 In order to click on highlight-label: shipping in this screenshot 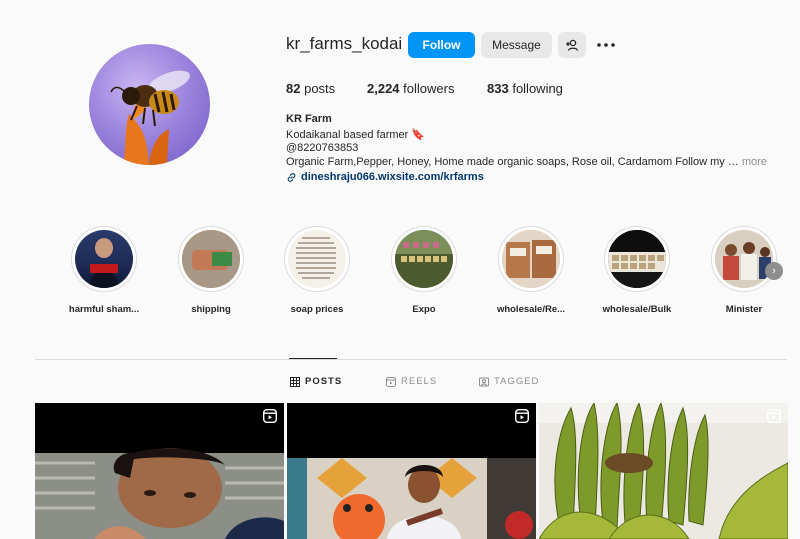, I will do `click(211, 309)`.